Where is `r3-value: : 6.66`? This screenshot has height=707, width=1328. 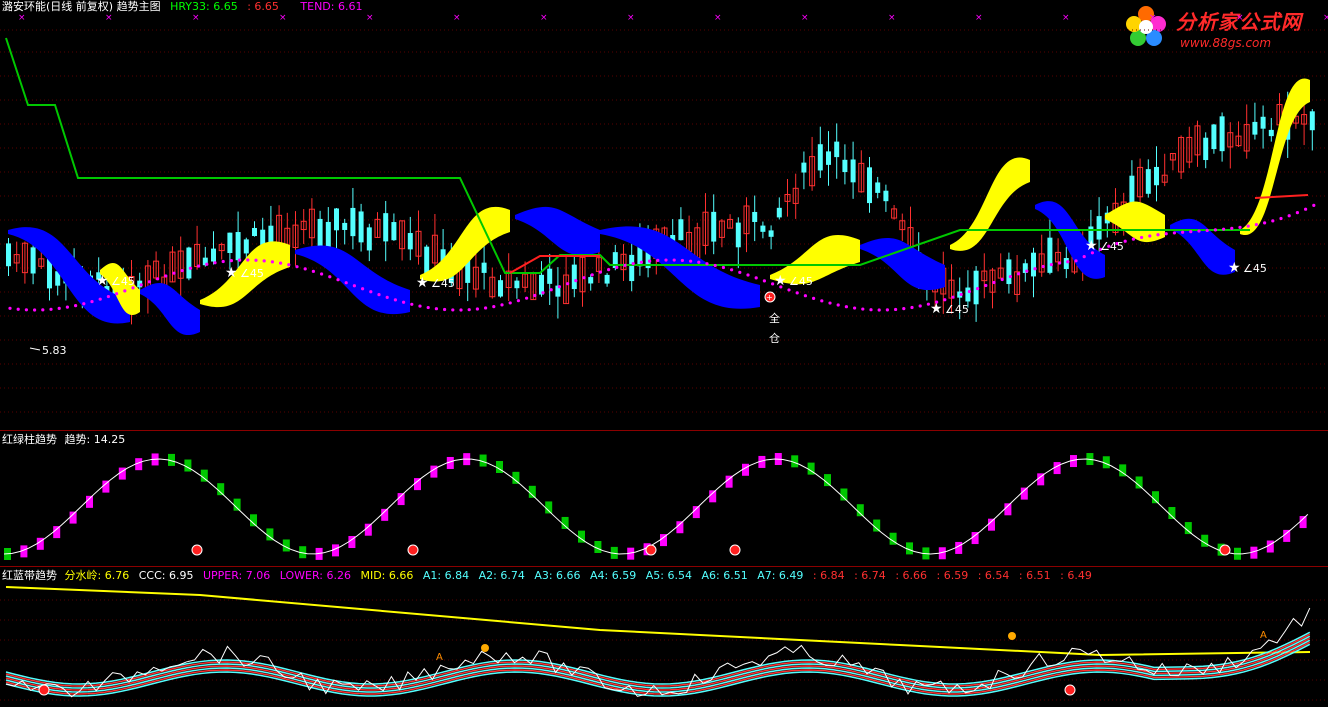 r3-value: : 6.66 is located at coordinates (911, 575).